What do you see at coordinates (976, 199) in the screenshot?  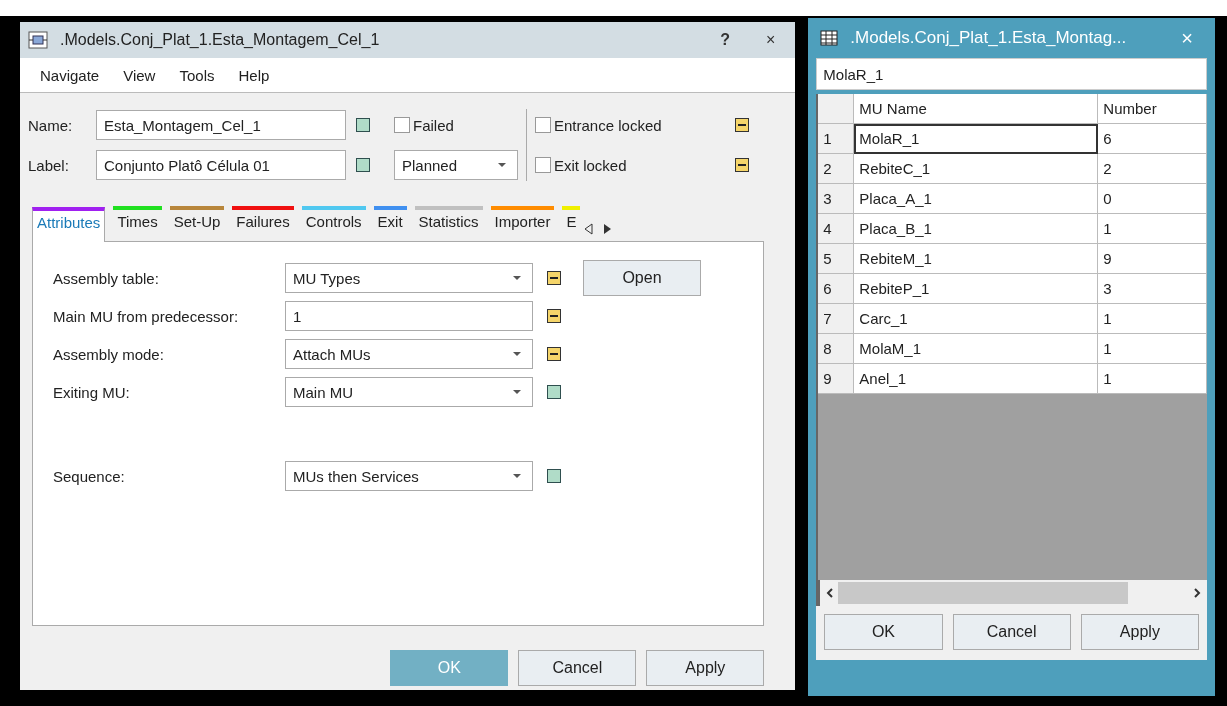 I see `table-cell: Placa_A_1` at bounding box center [976, 199].